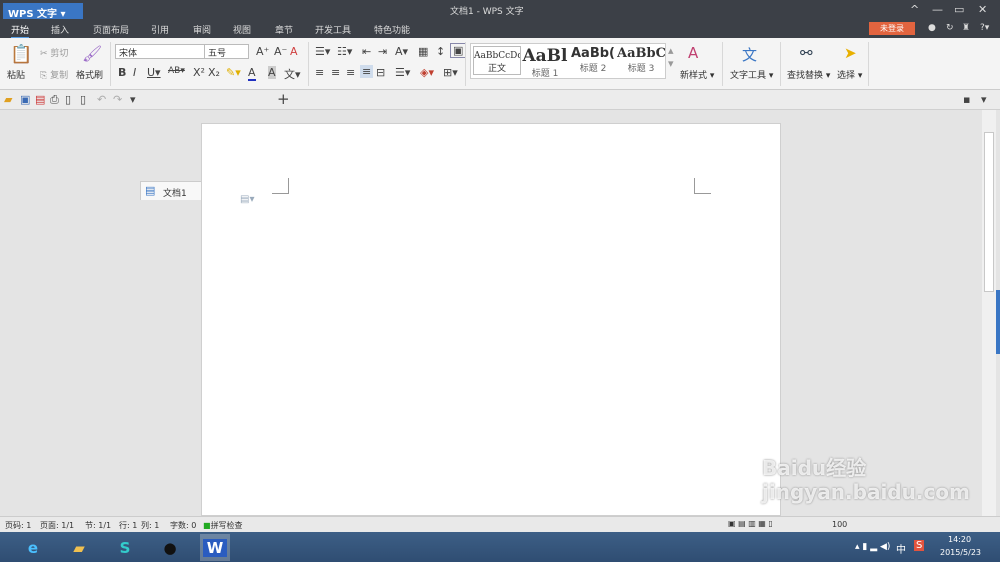  Describe the element at coordinates (380, 72) in the screenshot. I see `distribute-icon: ⊟` at that location.